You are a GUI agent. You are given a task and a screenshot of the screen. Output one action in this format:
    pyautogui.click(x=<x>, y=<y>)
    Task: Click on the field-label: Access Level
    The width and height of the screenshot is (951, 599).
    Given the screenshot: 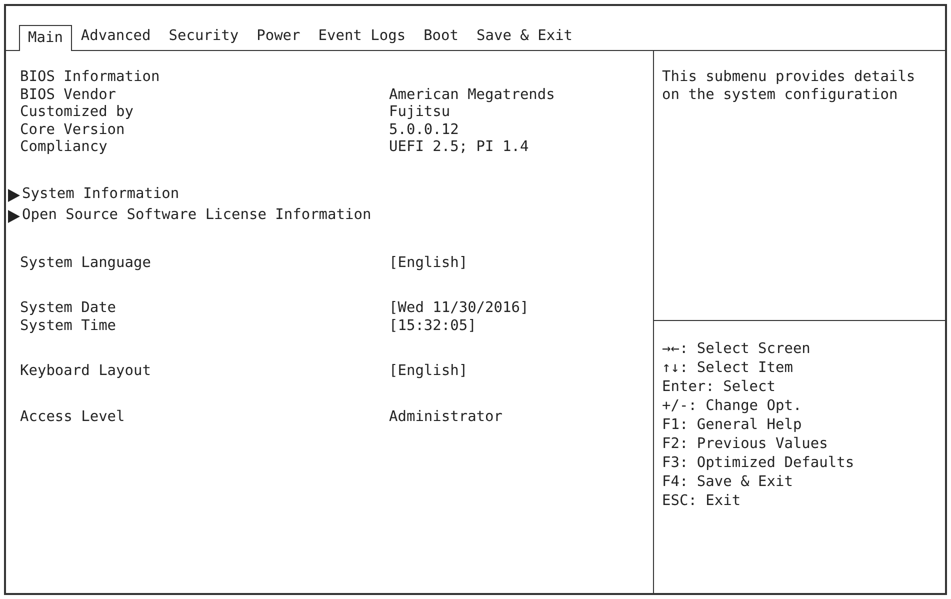 What is the action you would take?
    pyautogui.click(x=73, y=417)
    